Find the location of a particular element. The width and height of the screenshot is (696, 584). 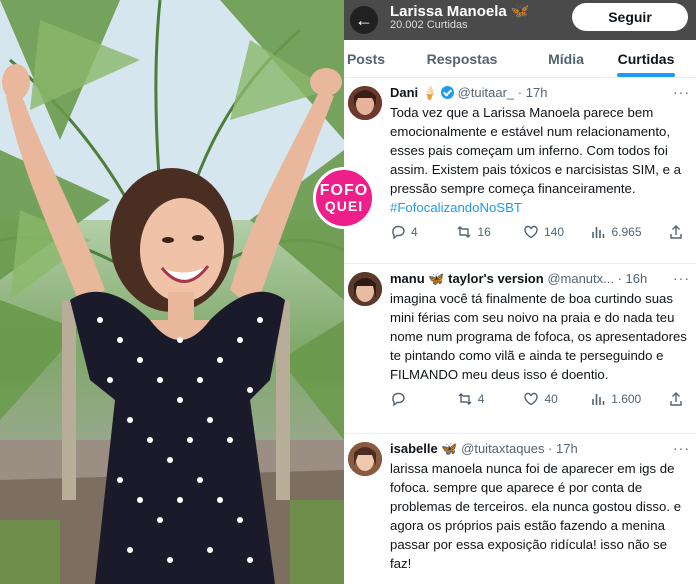

reply-button: 4 is located at coordinates (410, 232).